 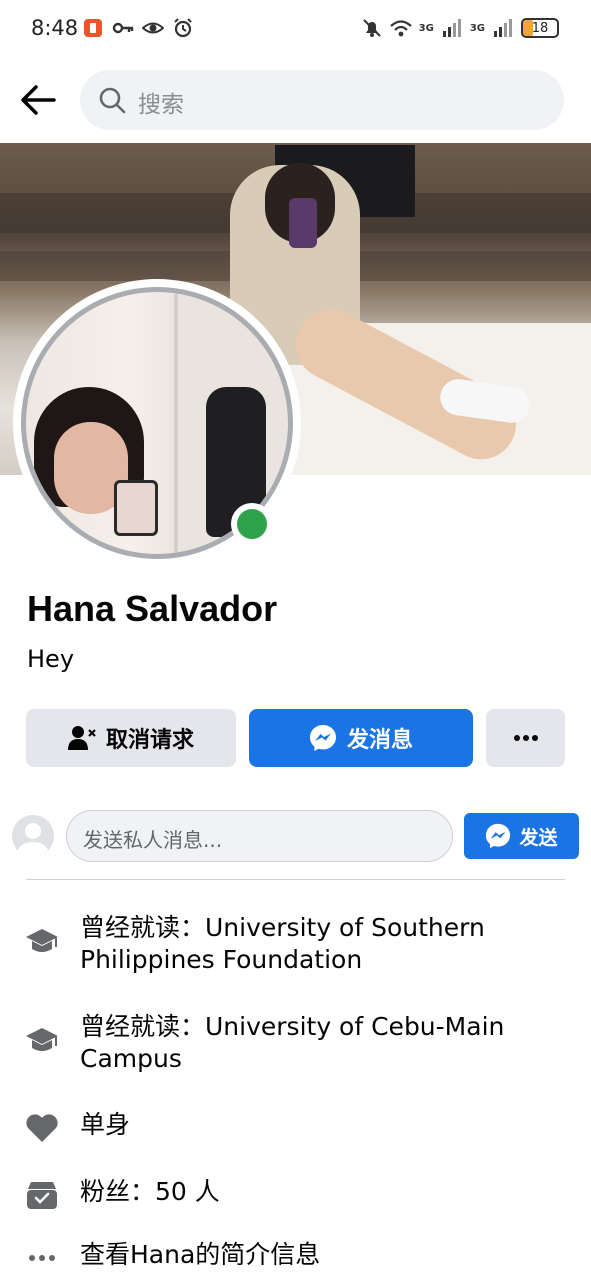 What do you see at coordinates (55, 28) in the screenshot?
I see `status-time: 8:48` at bounding box center [55, 28].